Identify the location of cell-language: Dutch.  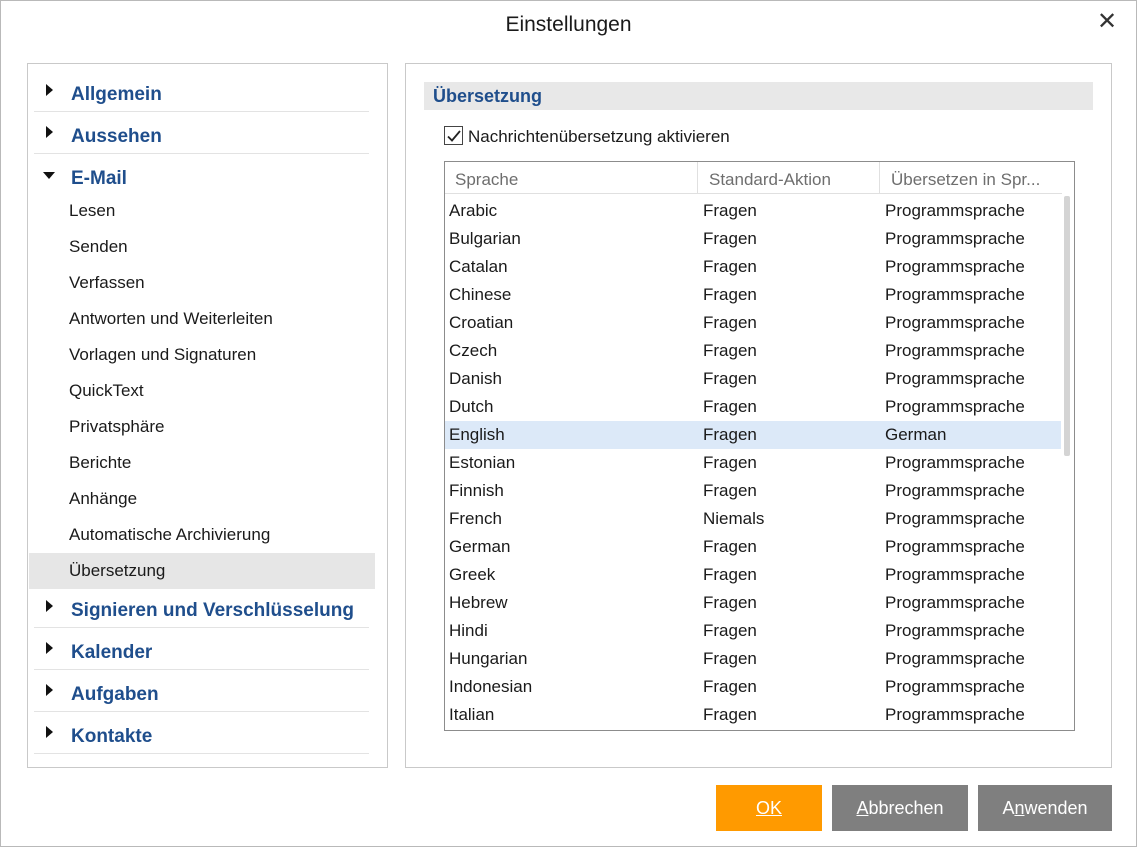
(471, 406).